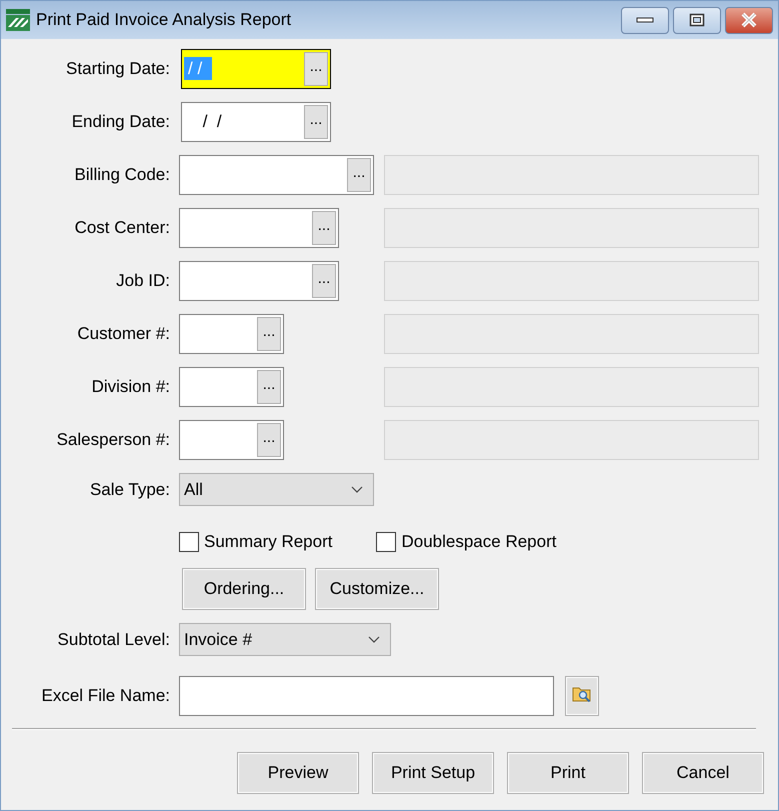  I want to click on field-label: Starting Date:, so click(117, 69).